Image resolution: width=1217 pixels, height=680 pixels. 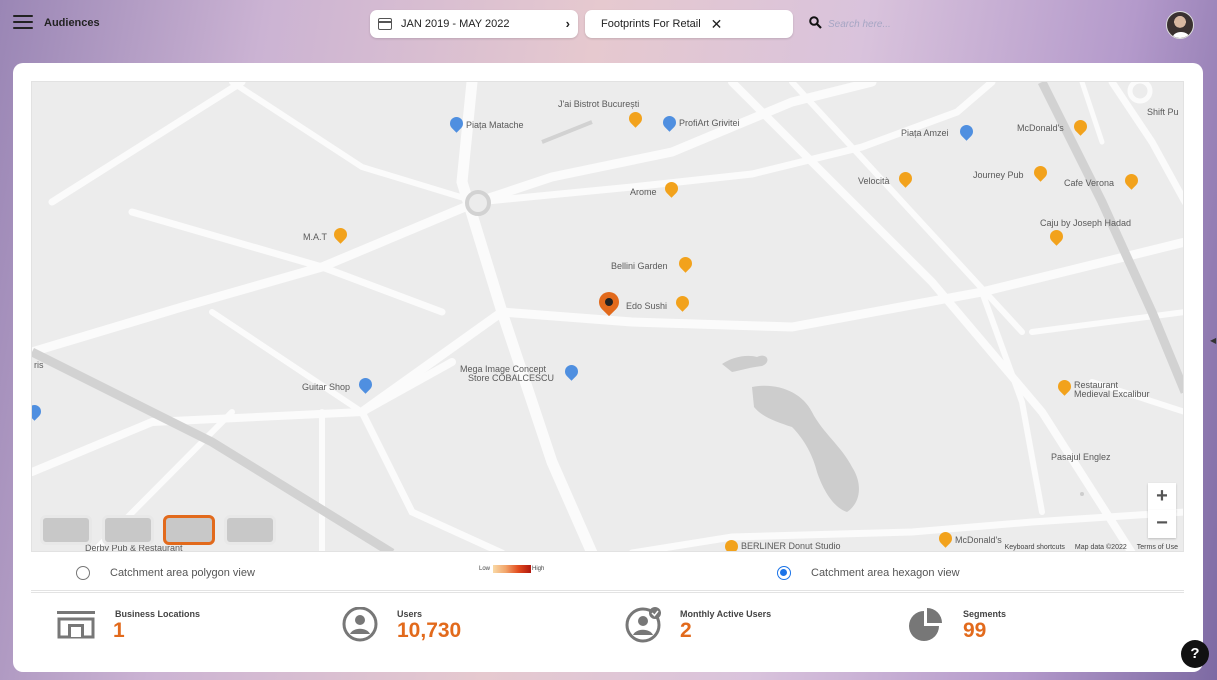 I want to click on stat-segments: Segments 99, so click(x=1032, y=626).